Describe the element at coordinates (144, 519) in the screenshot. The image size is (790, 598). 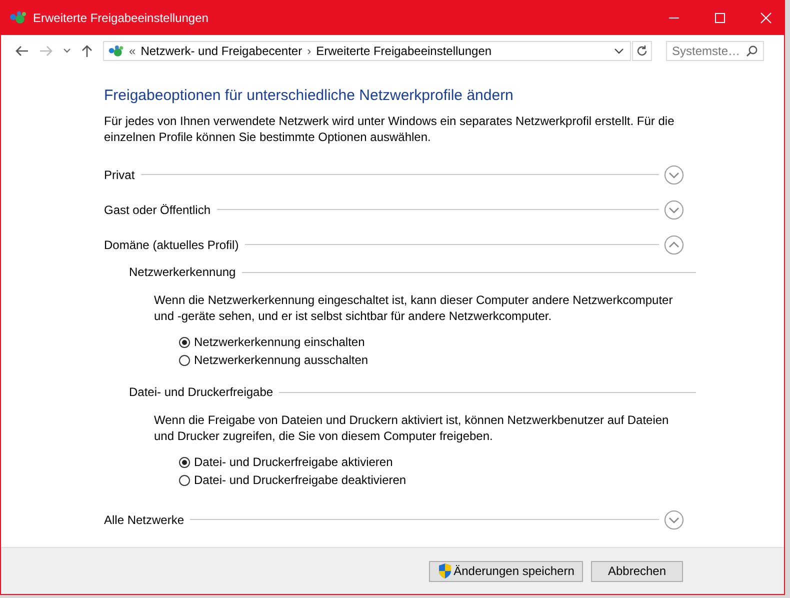
I see `profile-label: Alle Netzwerke` at that location.